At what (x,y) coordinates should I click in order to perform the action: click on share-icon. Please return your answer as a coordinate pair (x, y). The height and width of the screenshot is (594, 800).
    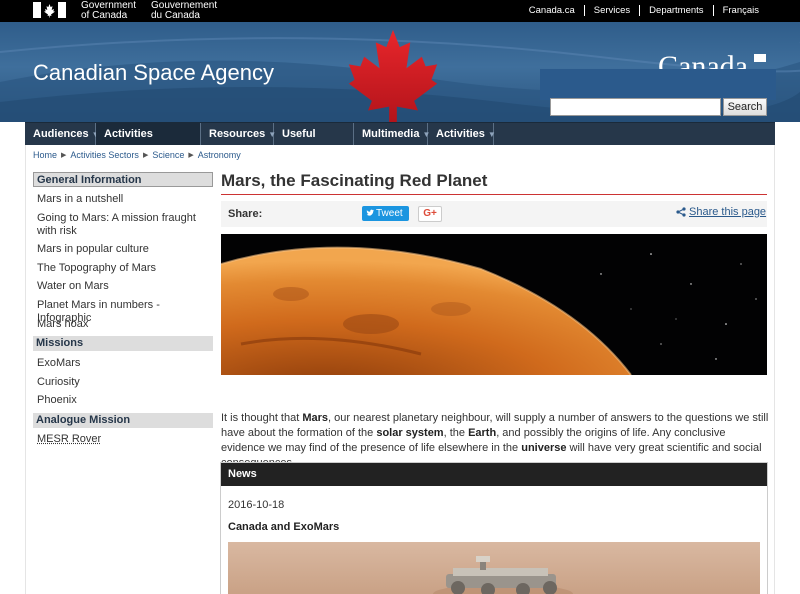
    Looking at the image, I should click on (681, 212).